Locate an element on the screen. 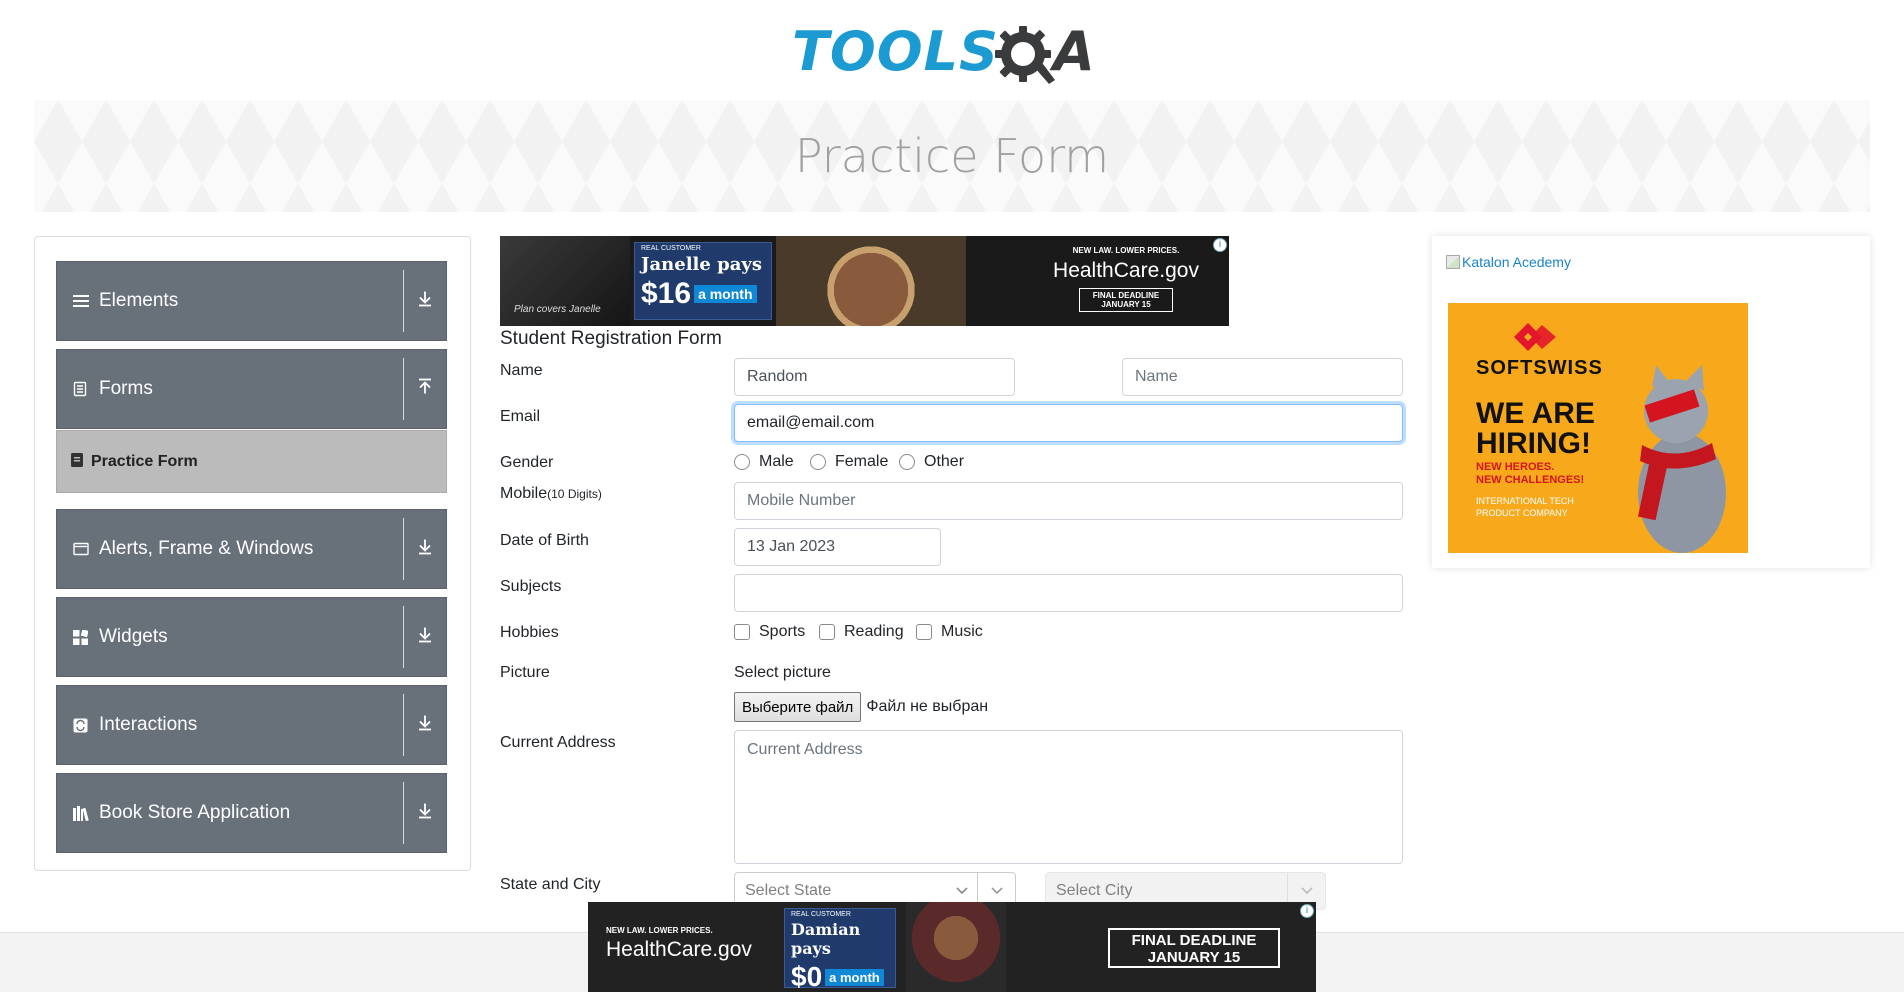 The image size is (1904, 992). katalon-link-text: Katalon Acedemy is located at coordinates (1516, 262).